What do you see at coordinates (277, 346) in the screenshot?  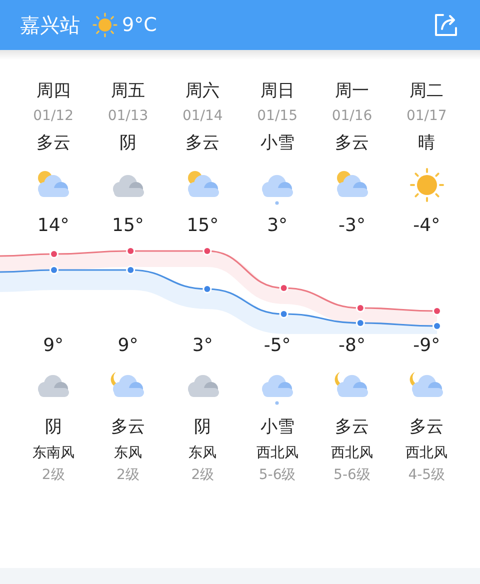 I see `low-temperature: -5°` at bounding box center [277, 346].